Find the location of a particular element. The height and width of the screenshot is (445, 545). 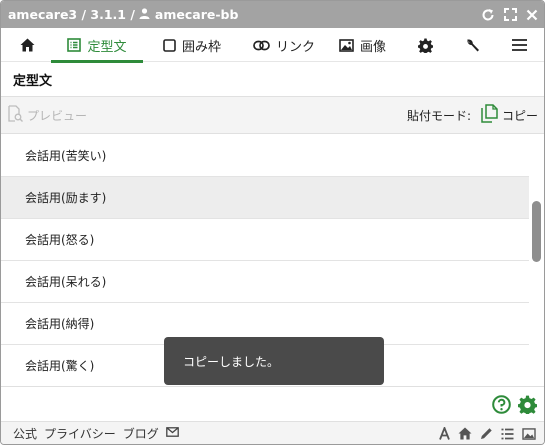

scrollbar-thumb is located at coordinates (536, 231).